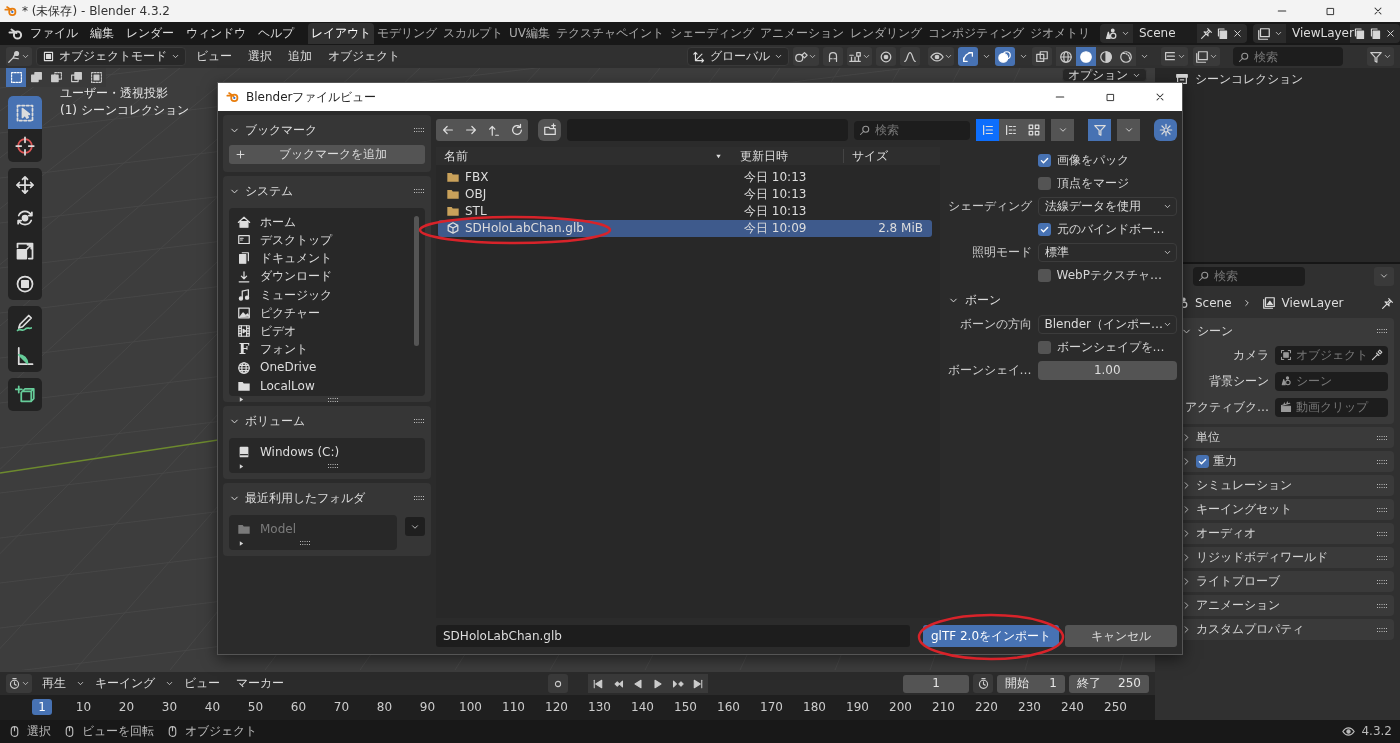 Image resolution: width=1400 pixels, height=743 pixels. Describe the element at coordinates (221, 731) in the screenshot. I see `status-hint: オブジェクト` at that location.